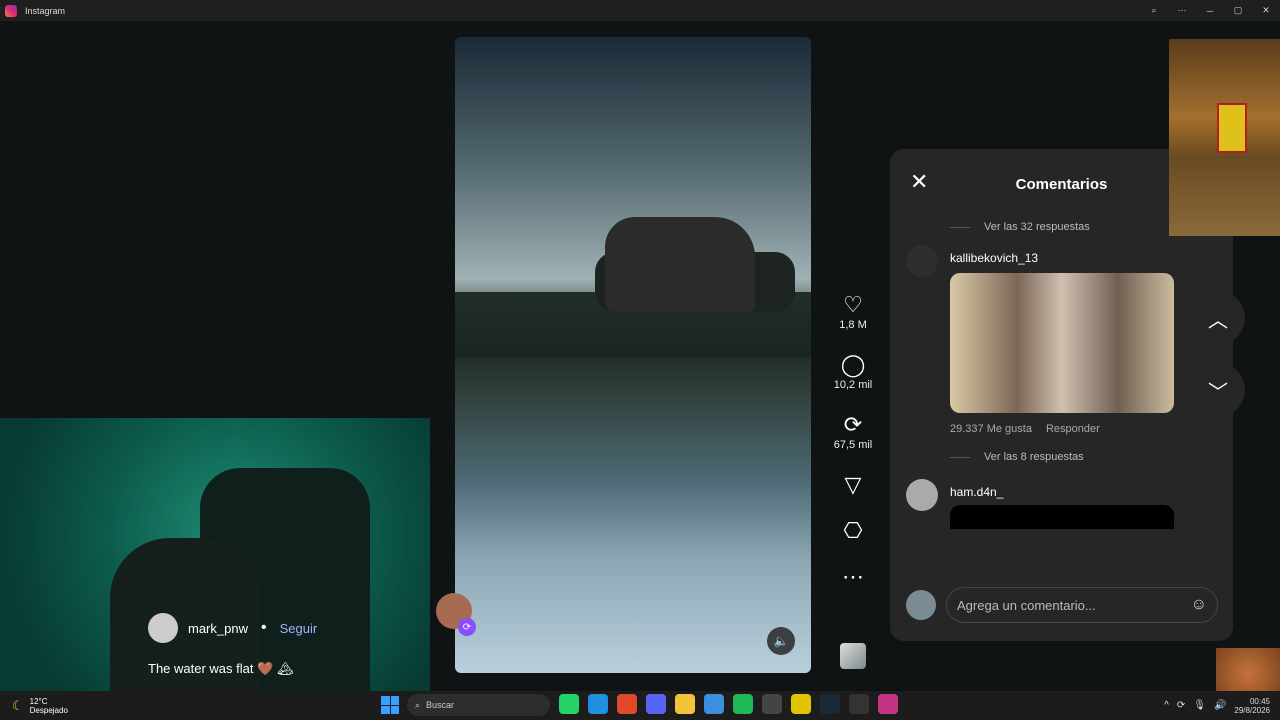 The image size is (1280, 720). I want to click on whatsapp-icon, so click(569, 704).